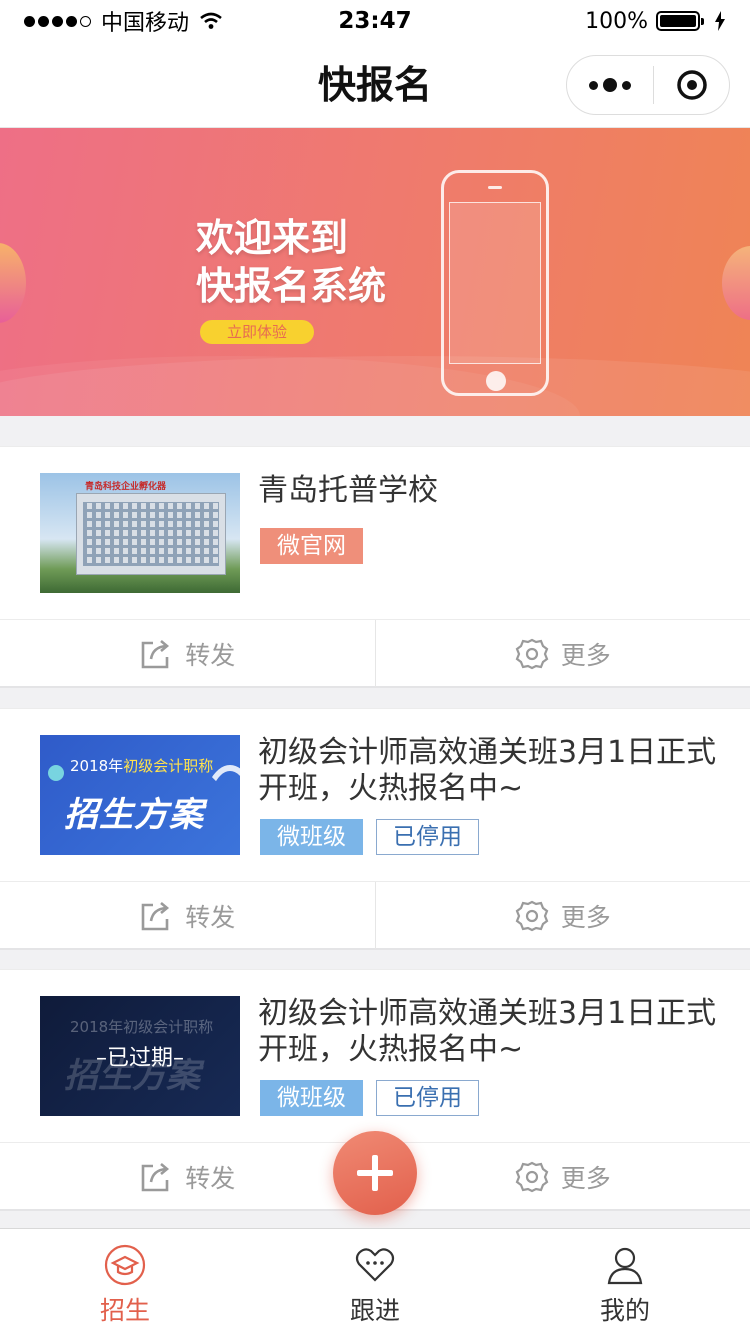 The width and height of the screenshot is (750, 1334). Describe the element at coordinates (291, 262) in the screenshot. I see `banner-headline: 欢迎来到 快报名系统` at that location.